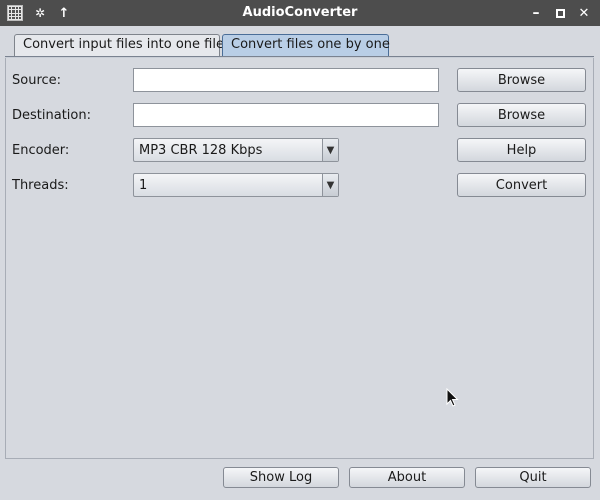 The height and width of the screenshot is (500, 600). Describe the element at coordinates (281, 477) in the screenshot. I see `show-log-button: Show Log` at that location.